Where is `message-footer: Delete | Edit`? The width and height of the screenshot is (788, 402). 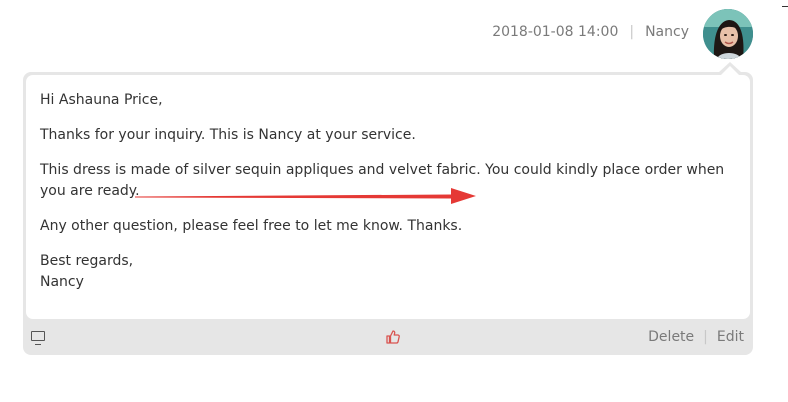
message-footer: Delete | Edit is located at coordinates (388, 337).